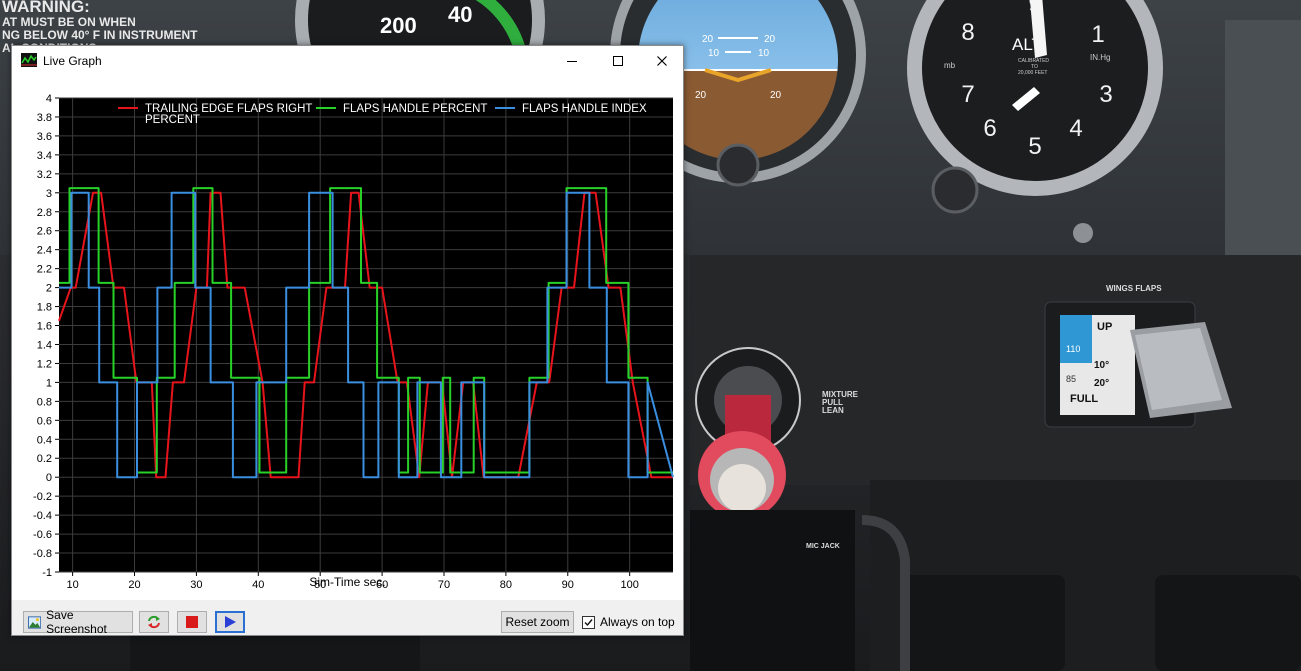 The width and height of the screenshot is (1301, 671). I want to click on svg-text: 85, so click(1071, 379).